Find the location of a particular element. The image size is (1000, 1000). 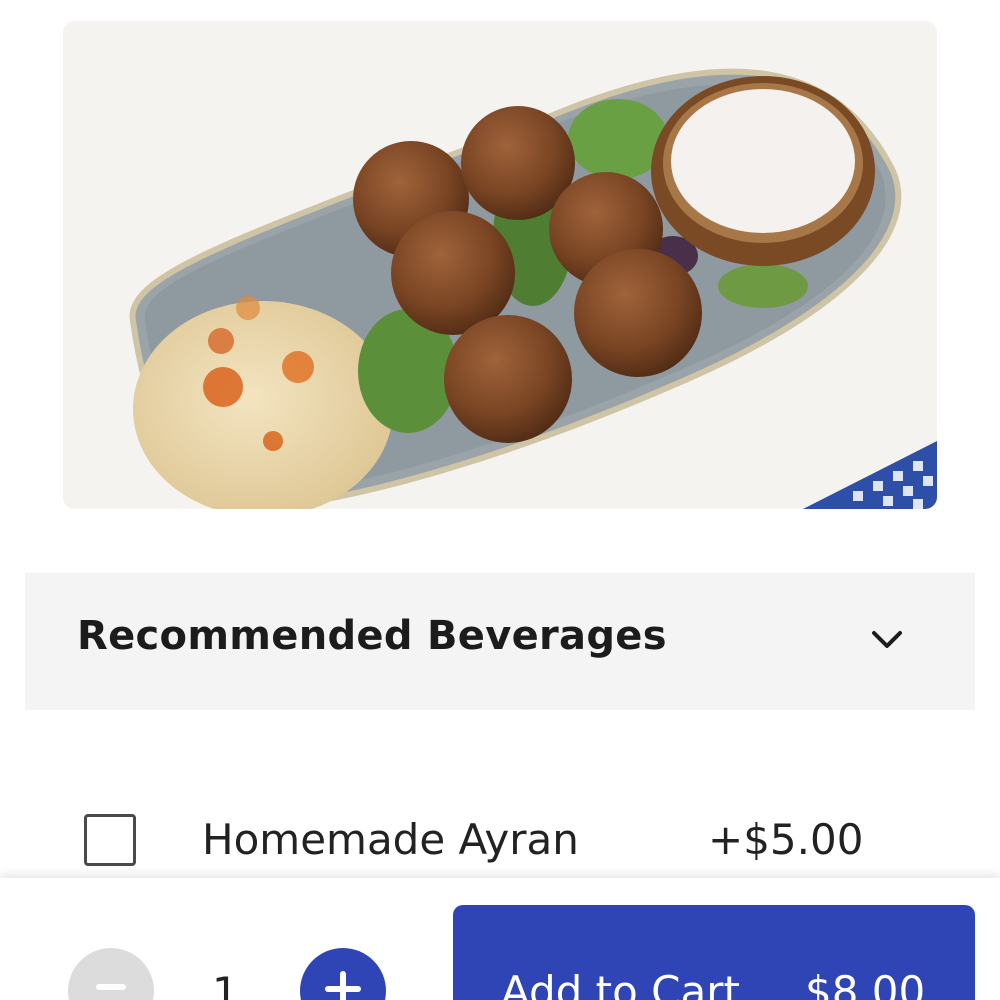

recommended-beverages-header: Recommended Beverages is located at coordinates (500, 641).